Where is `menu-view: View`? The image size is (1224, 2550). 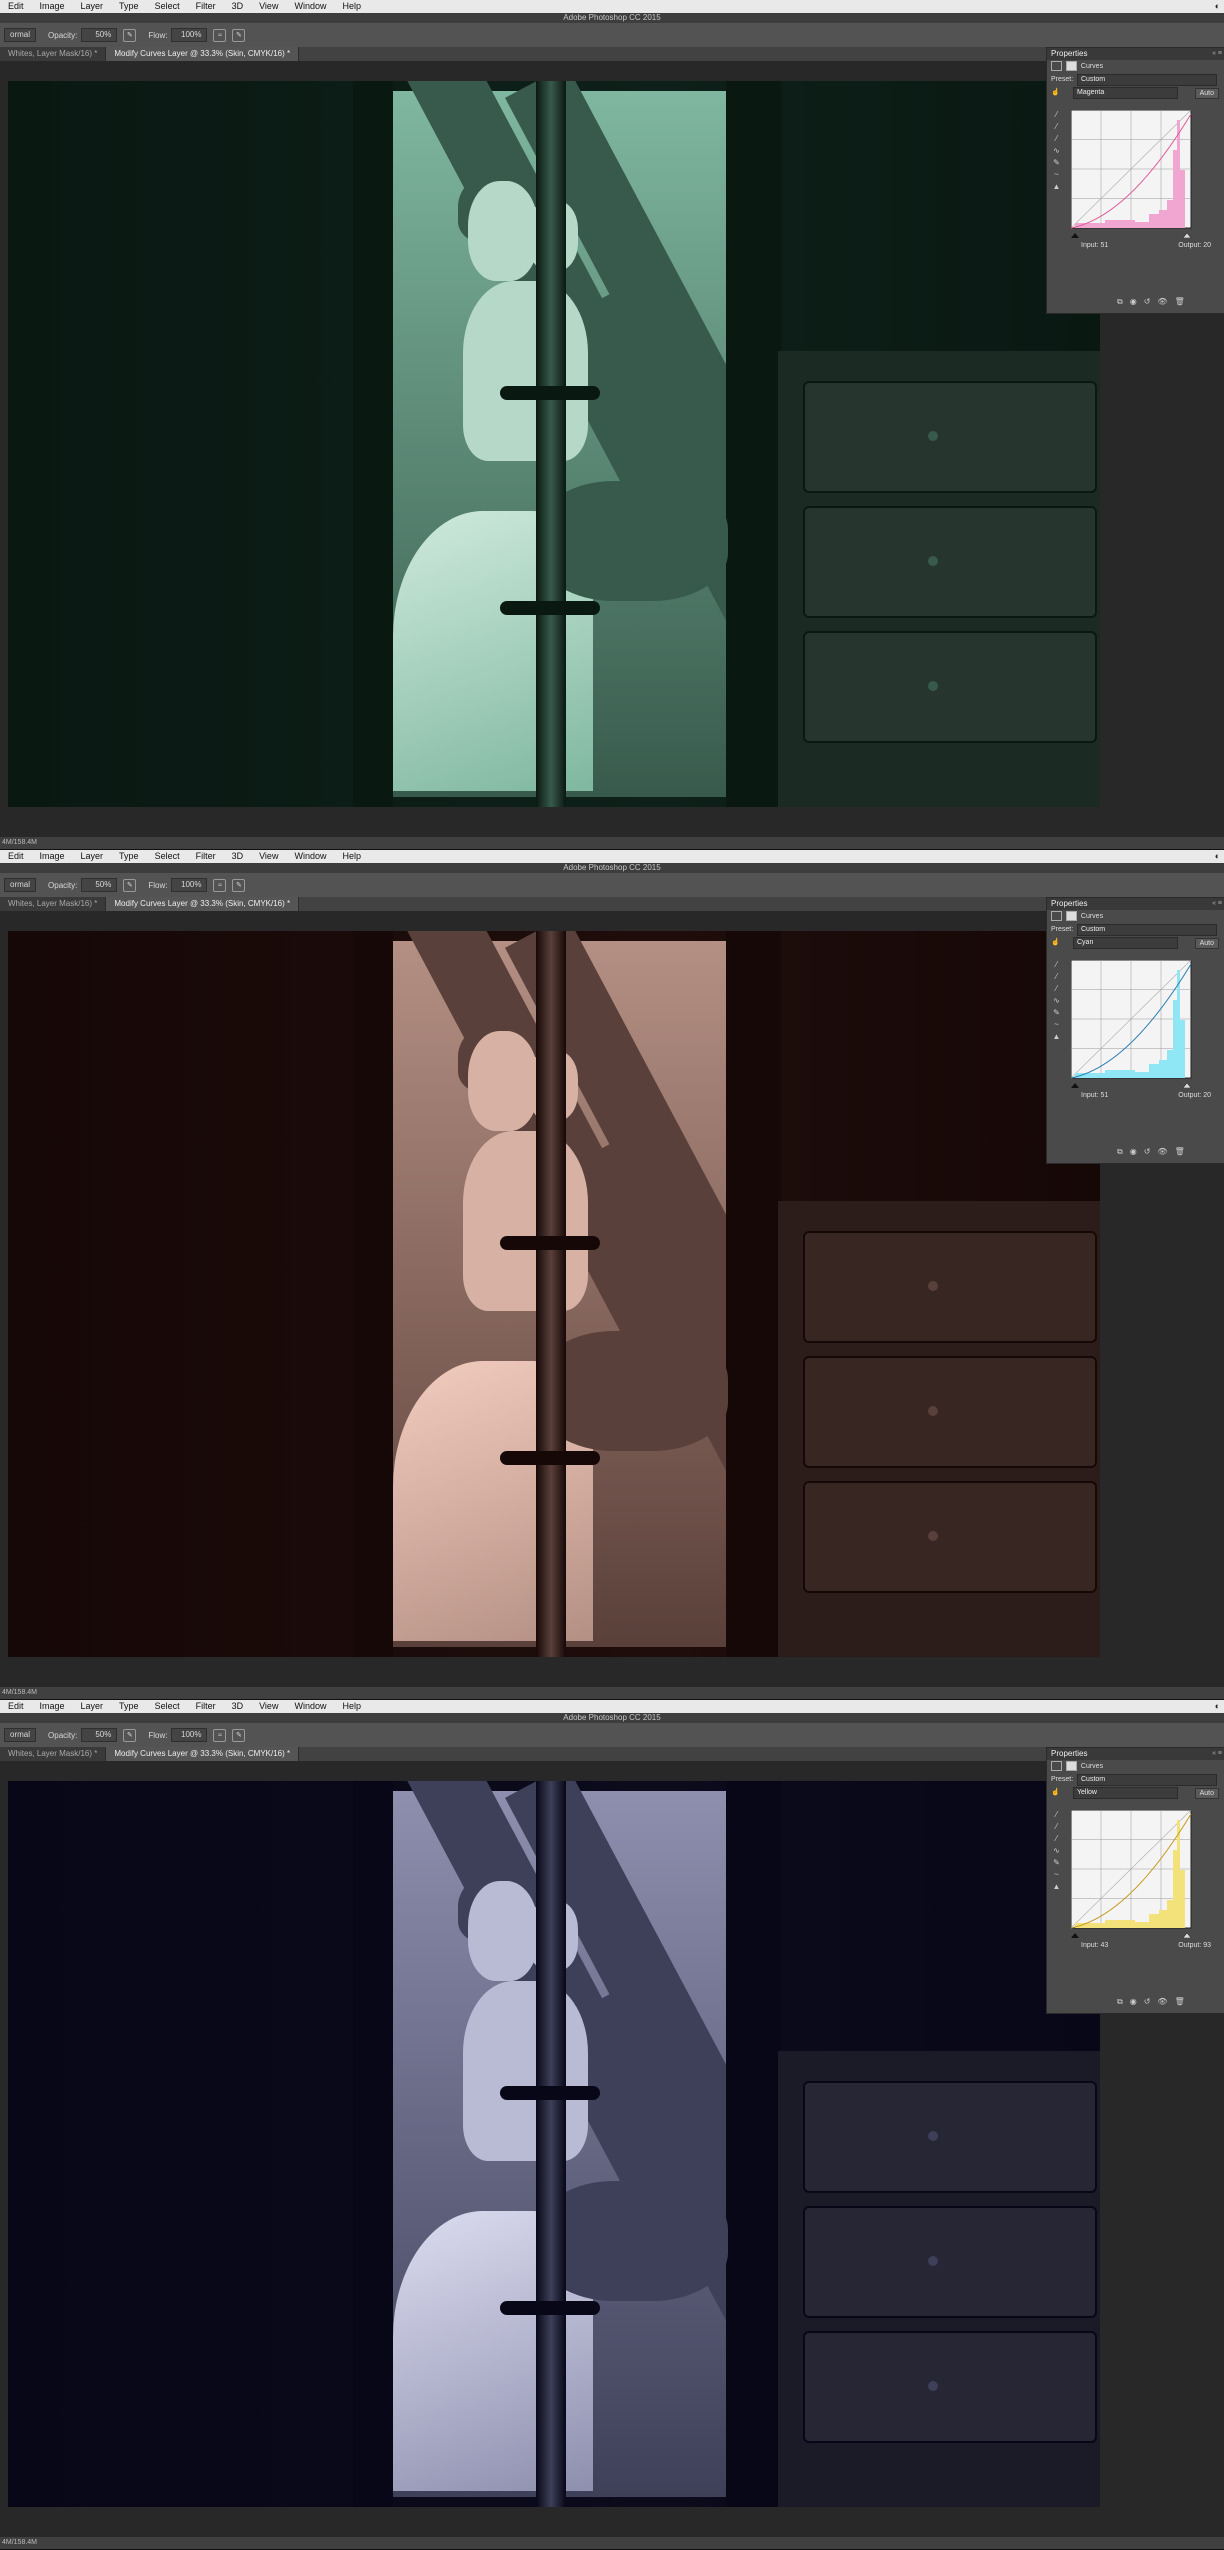 menu-view: View is located at coordinates (268, 856).